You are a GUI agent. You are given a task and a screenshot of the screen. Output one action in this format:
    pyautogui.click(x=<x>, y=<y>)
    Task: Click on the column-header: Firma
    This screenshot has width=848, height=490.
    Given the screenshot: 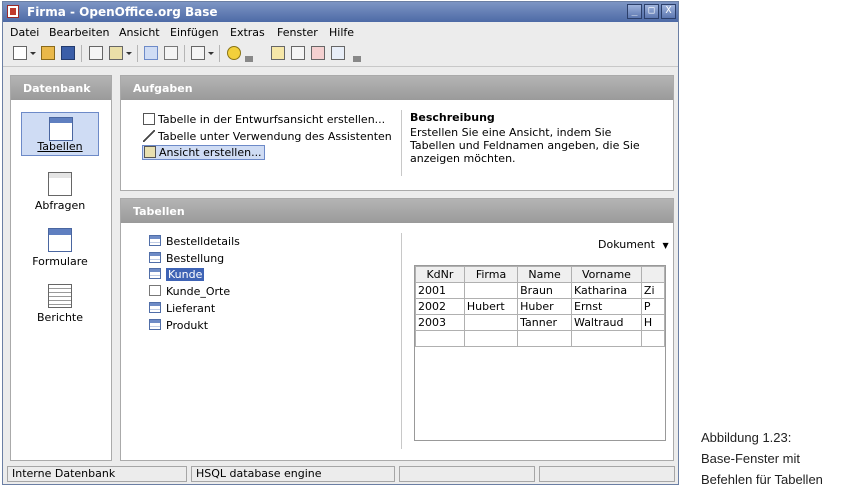 What is the action you would take?
    pyautogui.click(x=491, y=274)
    